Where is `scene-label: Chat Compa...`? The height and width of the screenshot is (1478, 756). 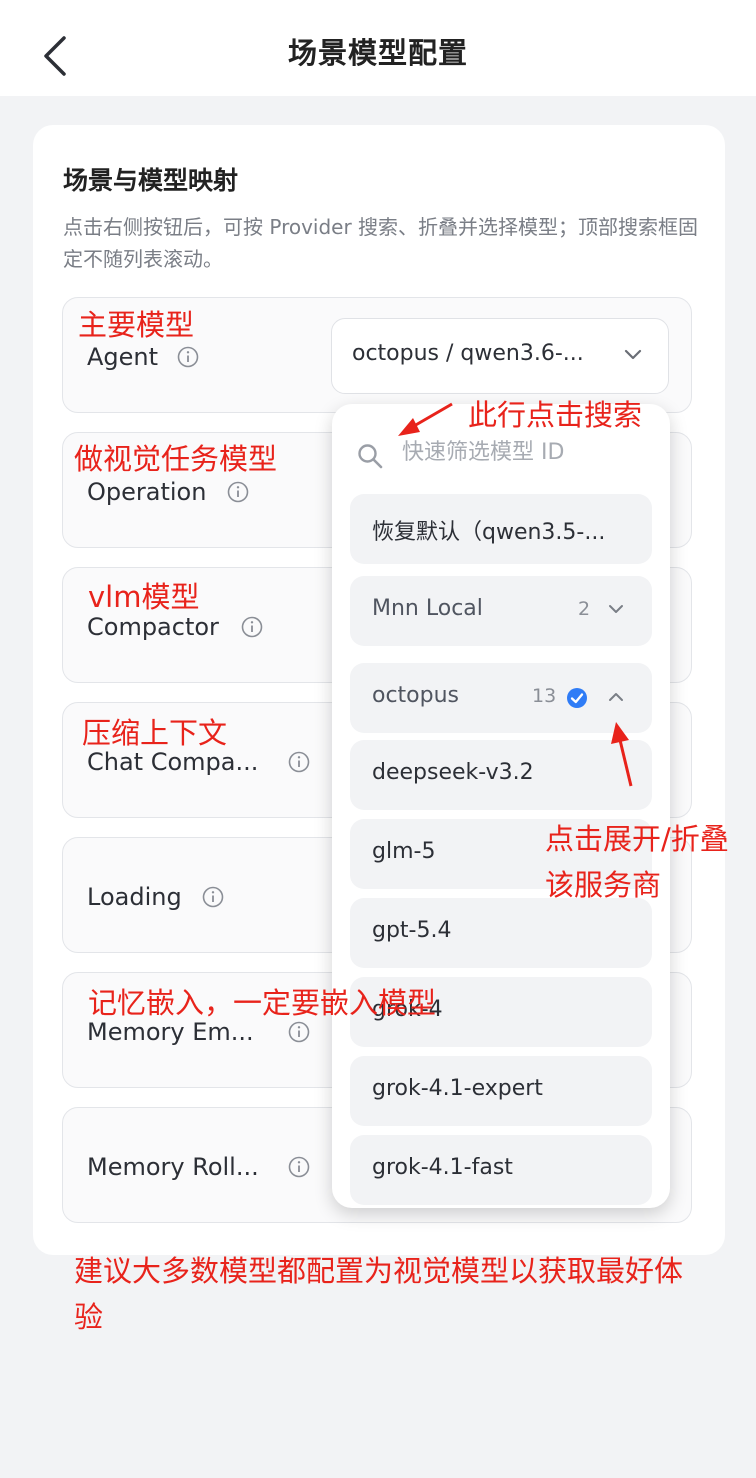
scene-label: Chat Compa... is located at coordinates (173, 762).